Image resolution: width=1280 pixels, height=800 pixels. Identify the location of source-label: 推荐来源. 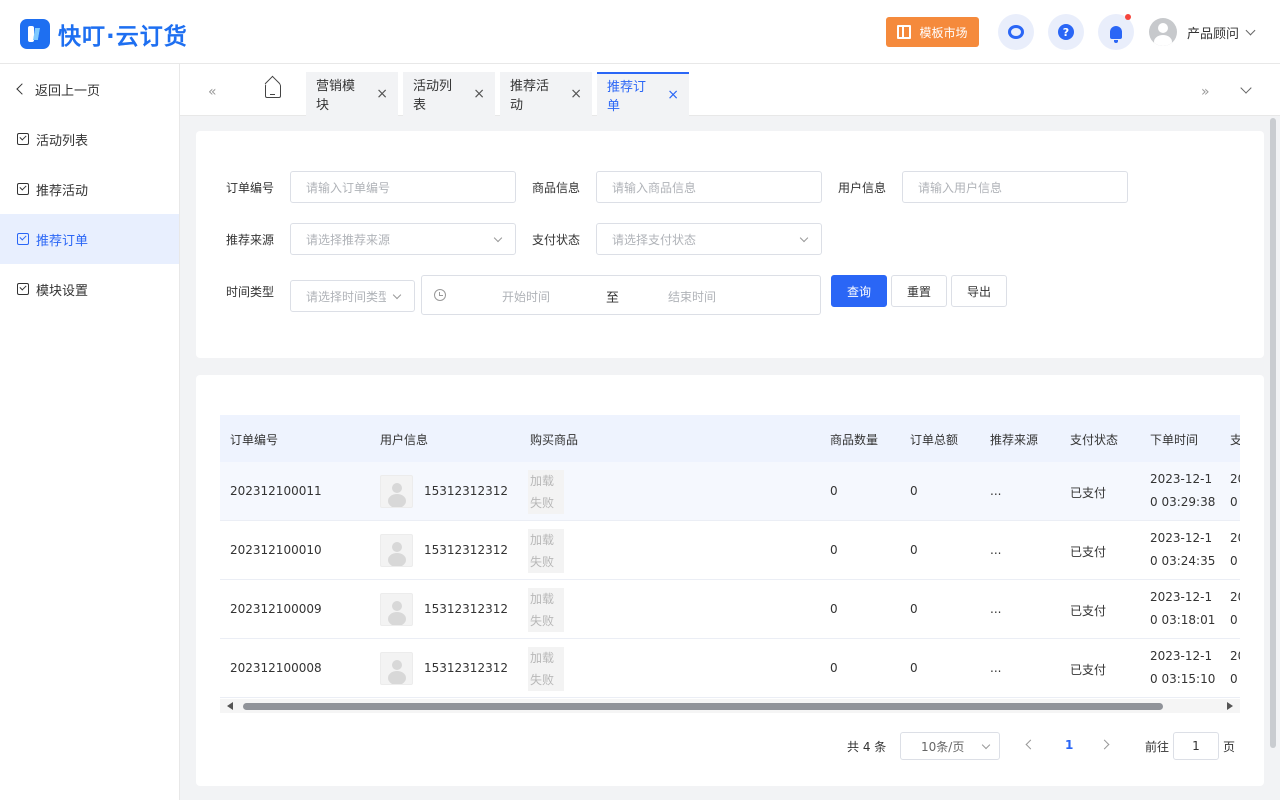
(250, 240).